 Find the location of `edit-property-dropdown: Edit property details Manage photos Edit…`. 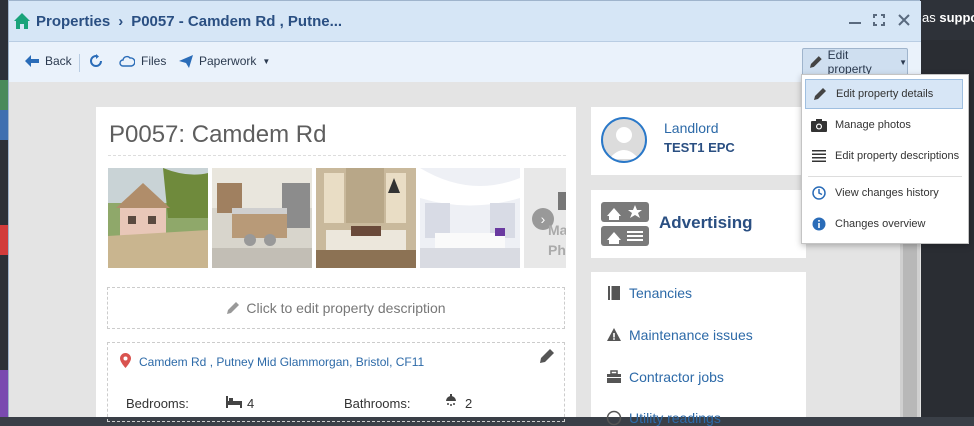

edit-property-dropdown: Edit property details Manage photos Edit… is located at coordinates (885, 159).